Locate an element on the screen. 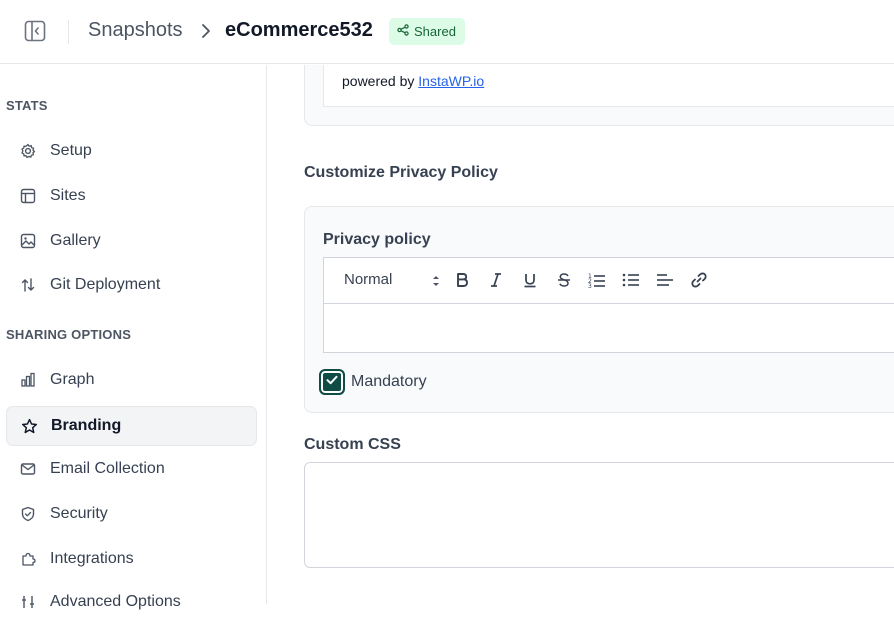  bold-icon is located at coordinates (462, 282).